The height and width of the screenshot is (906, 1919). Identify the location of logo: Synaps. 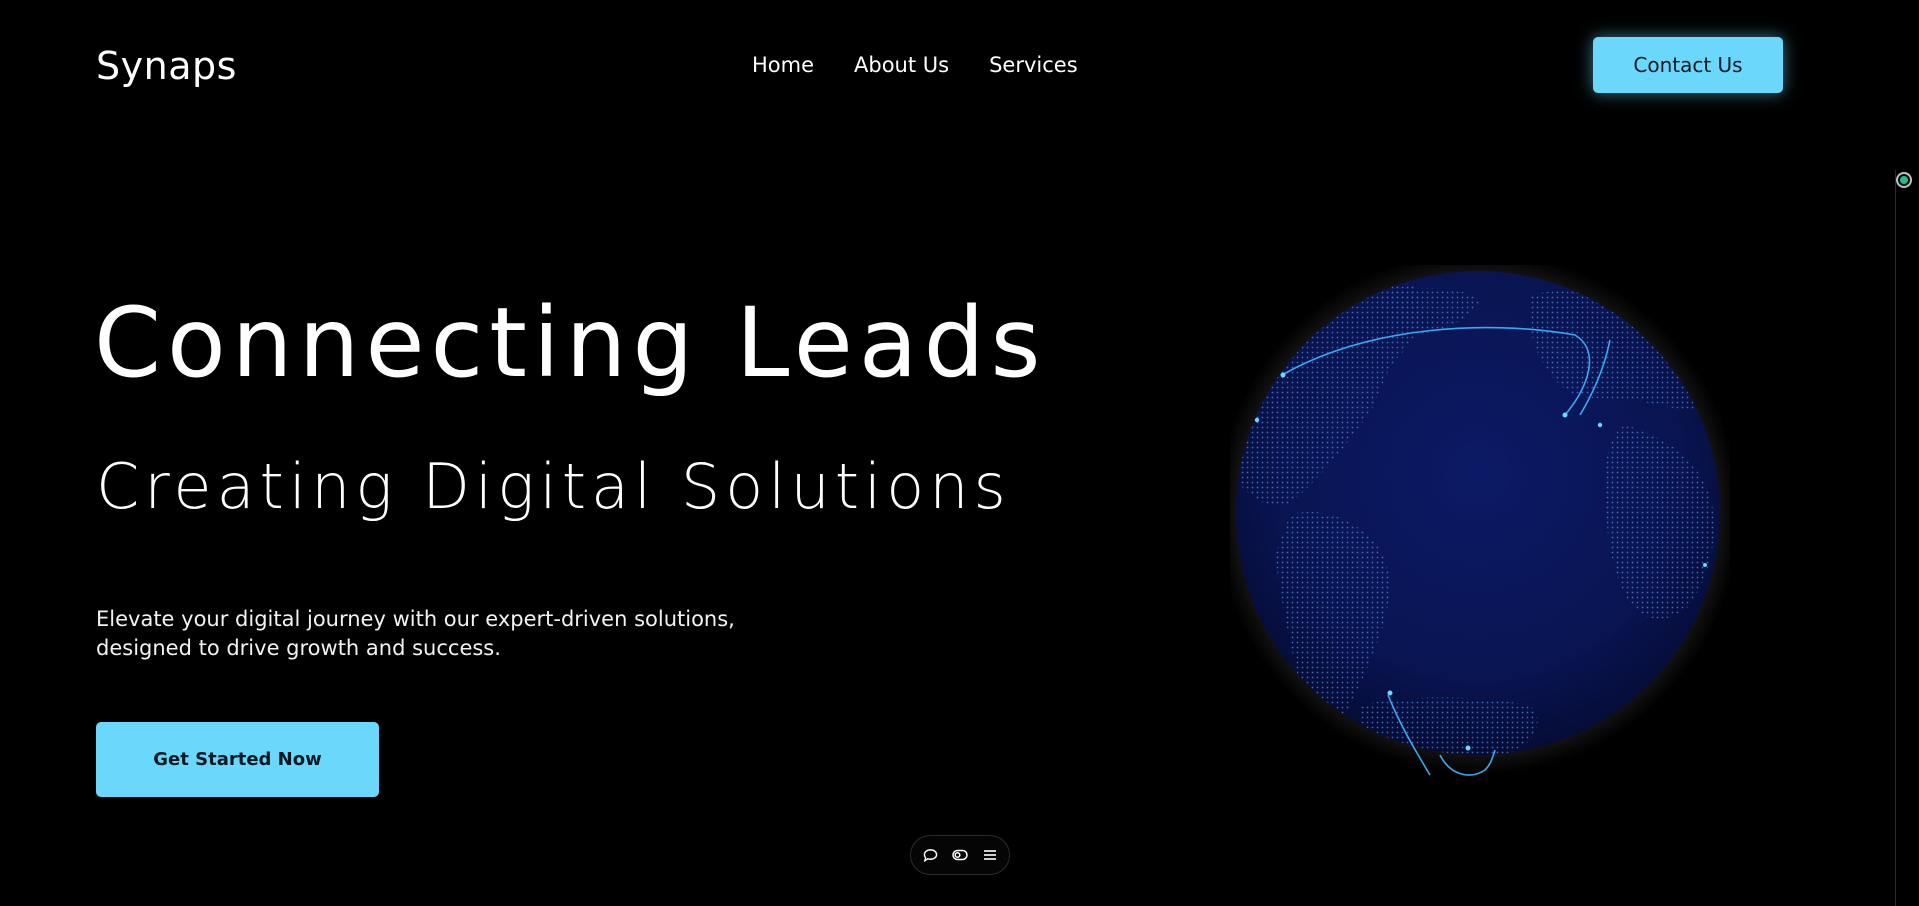
(166, 66).